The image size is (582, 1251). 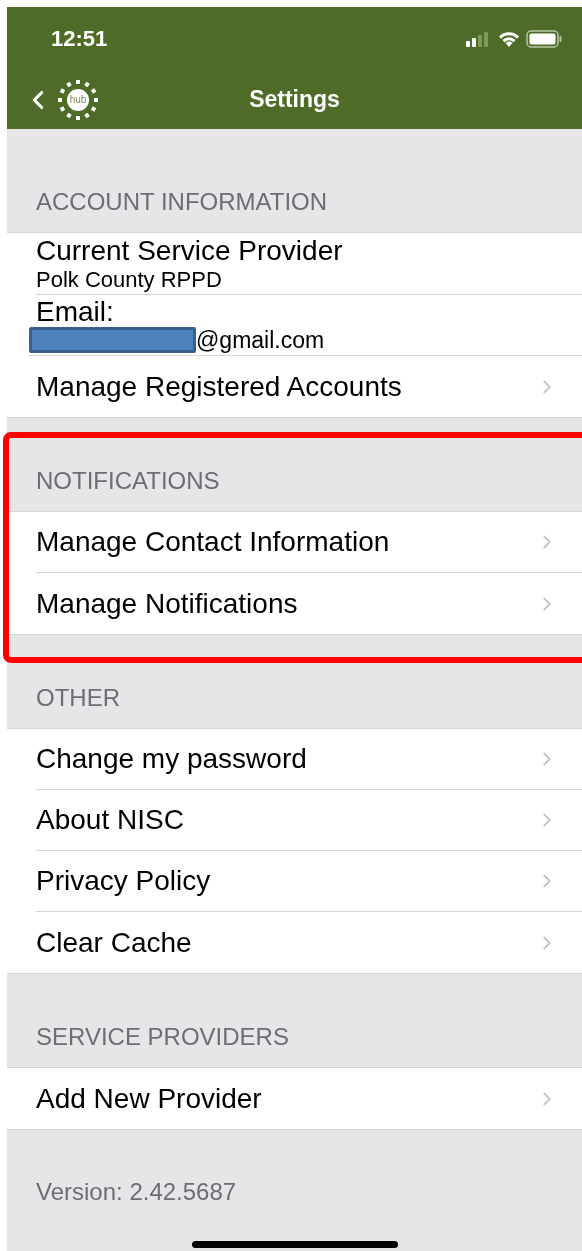 I want to click on hub-logo: hub, so click(x=78, y=99).